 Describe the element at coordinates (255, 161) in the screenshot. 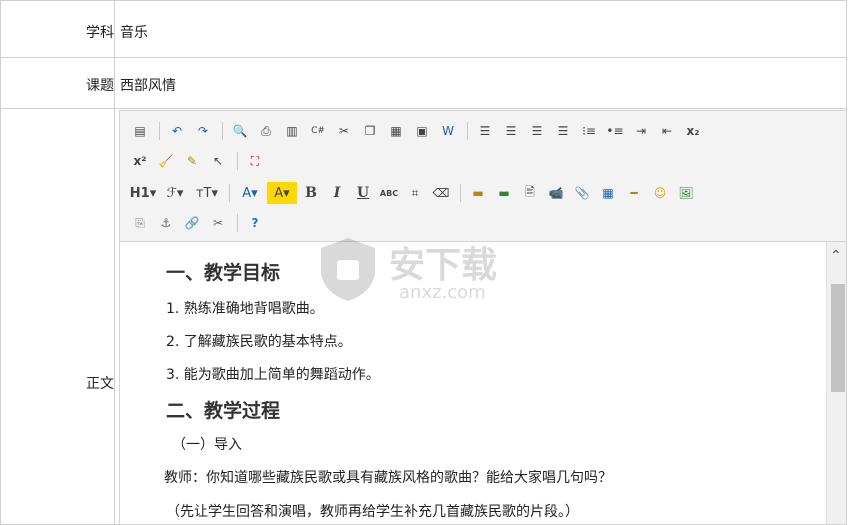

I see `fullscreen-icon: ⛶` at that location.